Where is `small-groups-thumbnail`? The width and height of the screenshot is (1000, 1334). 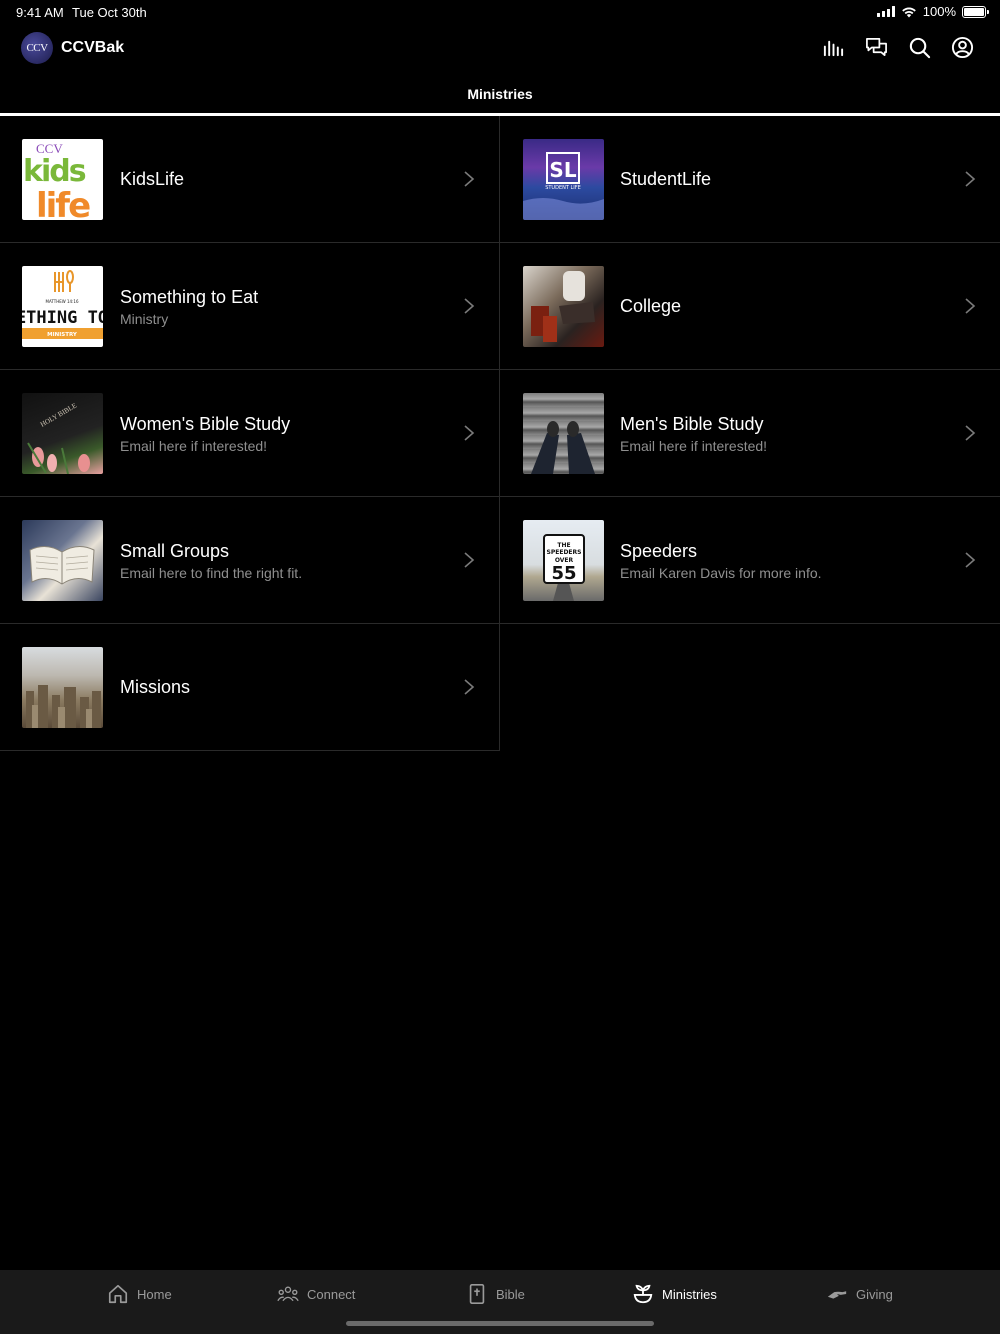 small-groups-thumbnail is located at coordinates (62, 560).